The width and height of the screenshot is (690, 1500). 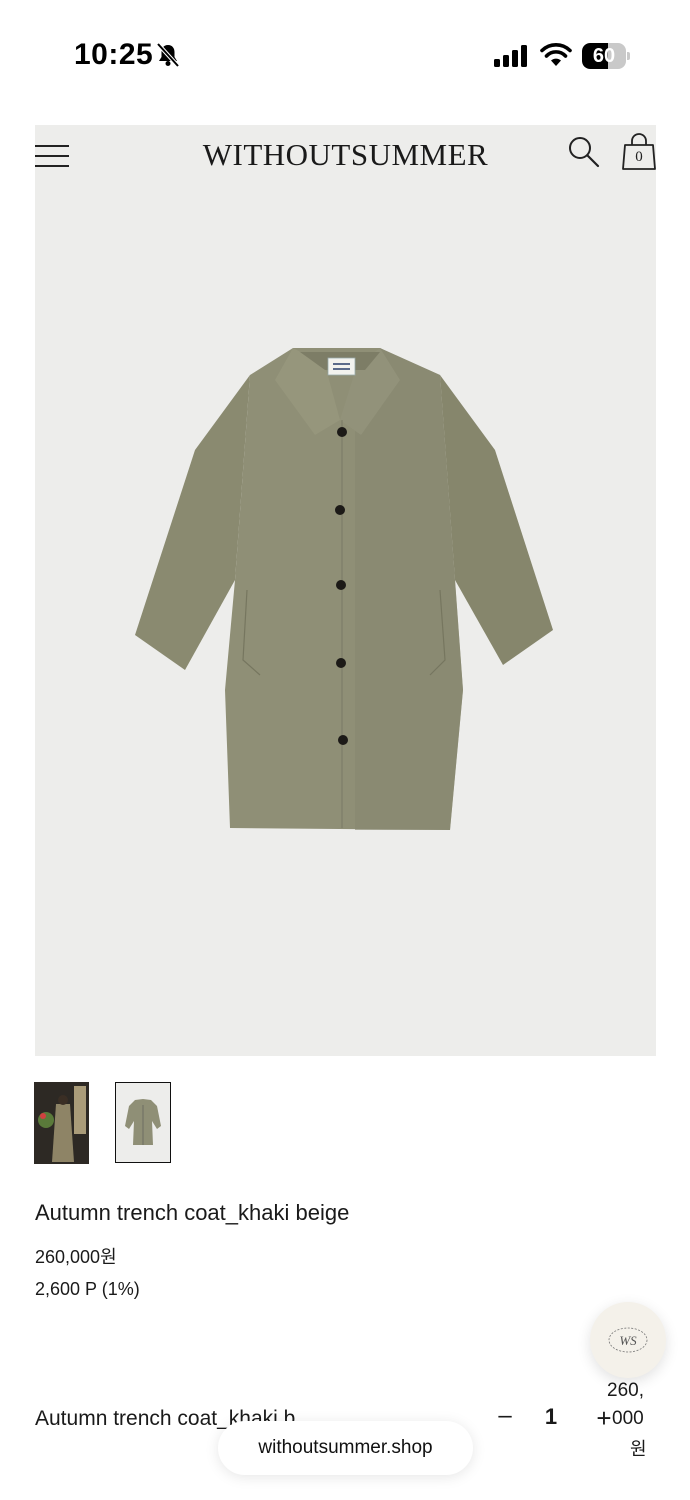 I want to click on thumbnail-lifestyle-photo, so click(x=61, y=1123).